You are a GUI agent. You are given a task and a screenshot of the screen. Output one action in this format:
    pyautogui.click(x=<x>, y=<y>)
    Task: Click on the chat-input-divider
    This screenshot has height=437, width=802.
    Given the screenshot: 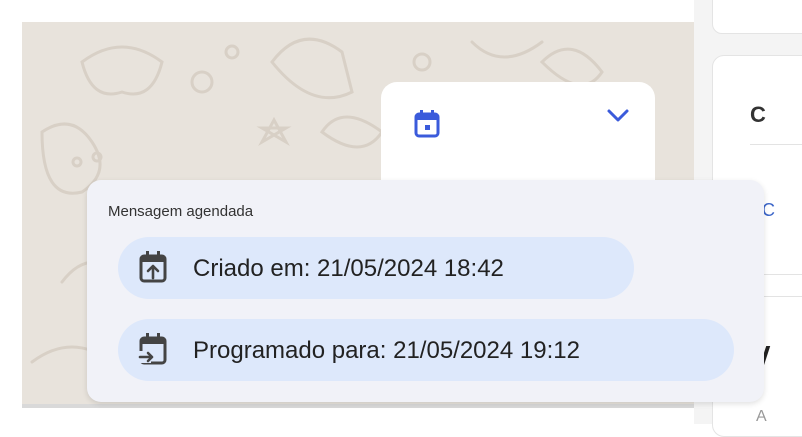 What is the action you would take?
    pyautogui.click(x=358, y=406)
    